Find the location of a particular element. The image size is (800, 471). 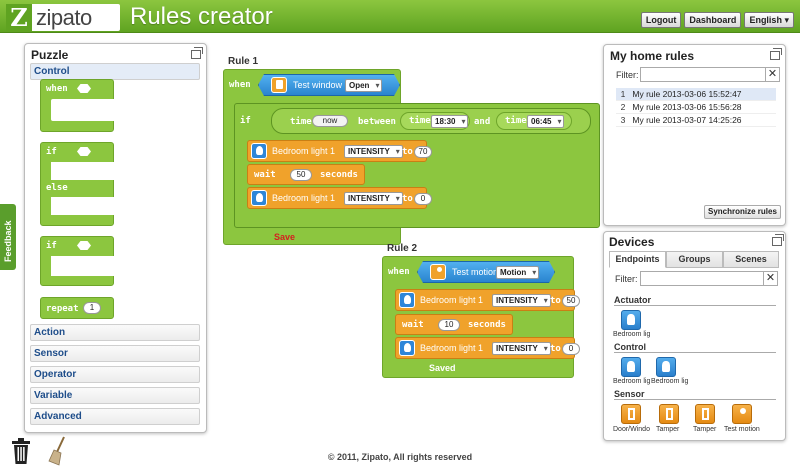

seconds-keyword: seconds is located at coordinates (339, 175).